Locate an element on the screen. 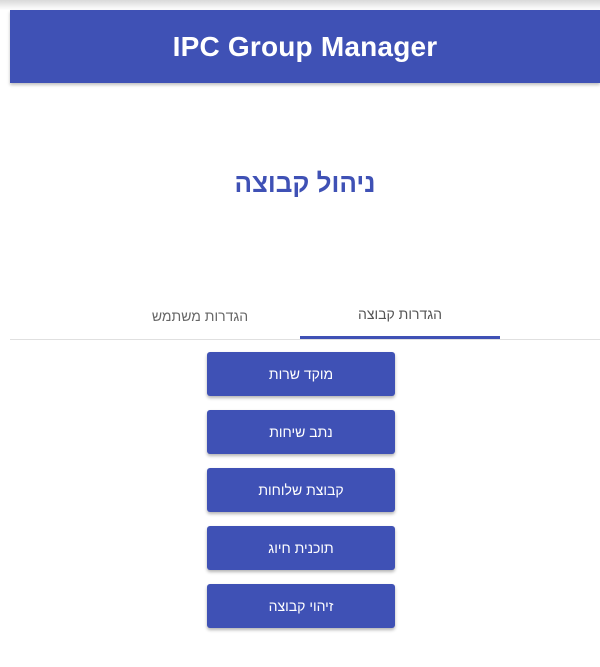 The height and width of the screenshot is (667, 600). call-router-button: נתב שיחות is located at coordinates (301, 432).